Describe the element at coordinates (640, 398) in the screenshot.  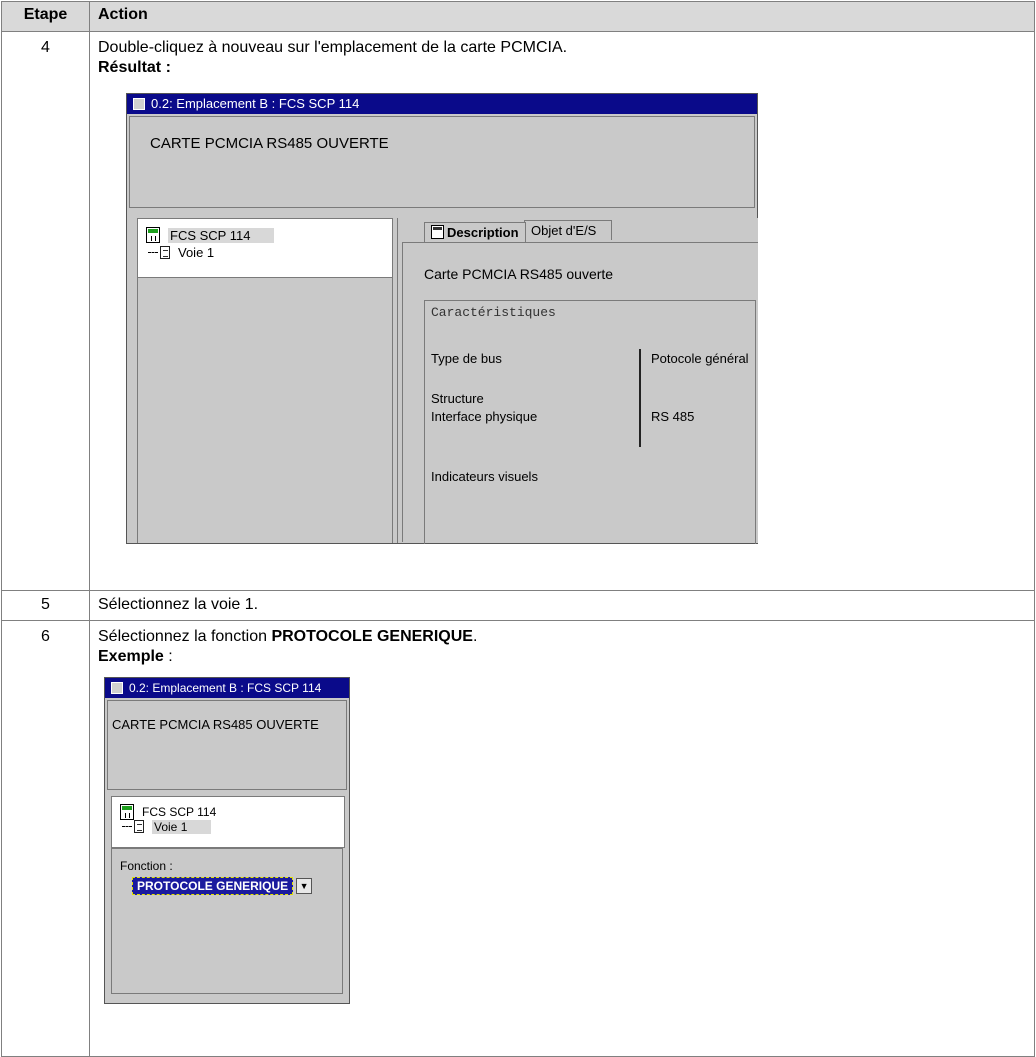
I see `column-divider` at that location.